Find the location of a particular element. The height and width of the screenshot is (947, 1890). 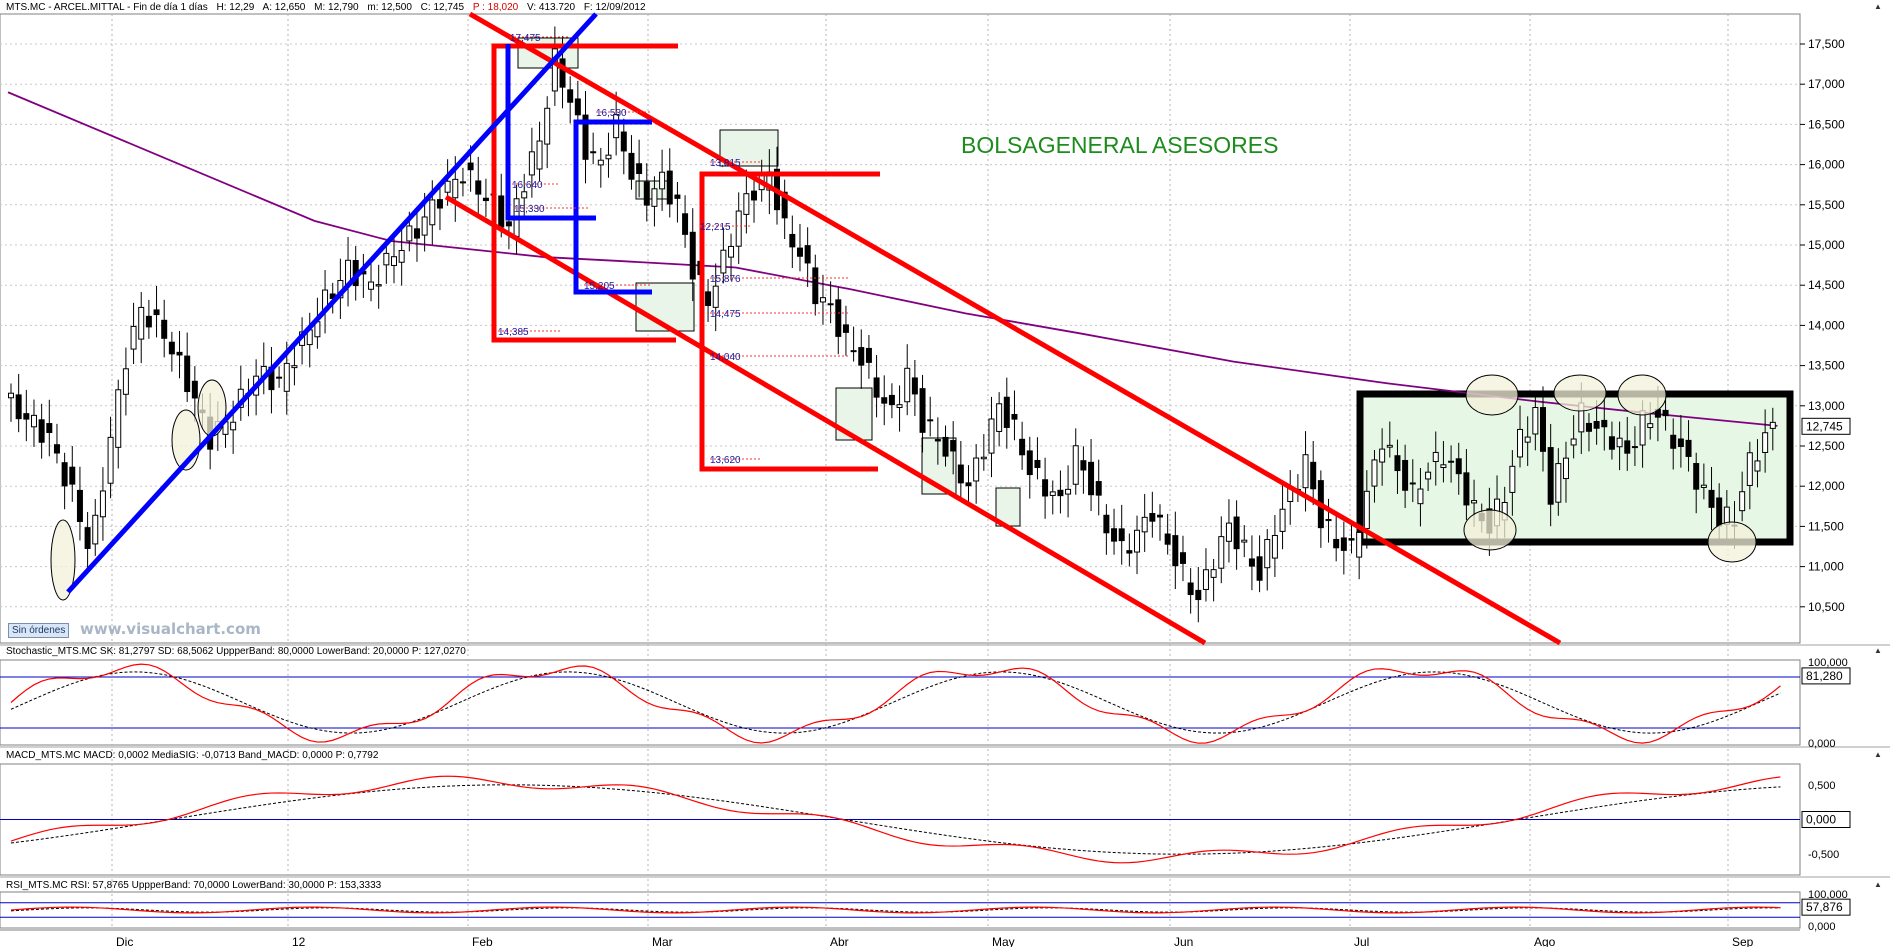

level-label: 17,475 is located at coordinates (525, 38).